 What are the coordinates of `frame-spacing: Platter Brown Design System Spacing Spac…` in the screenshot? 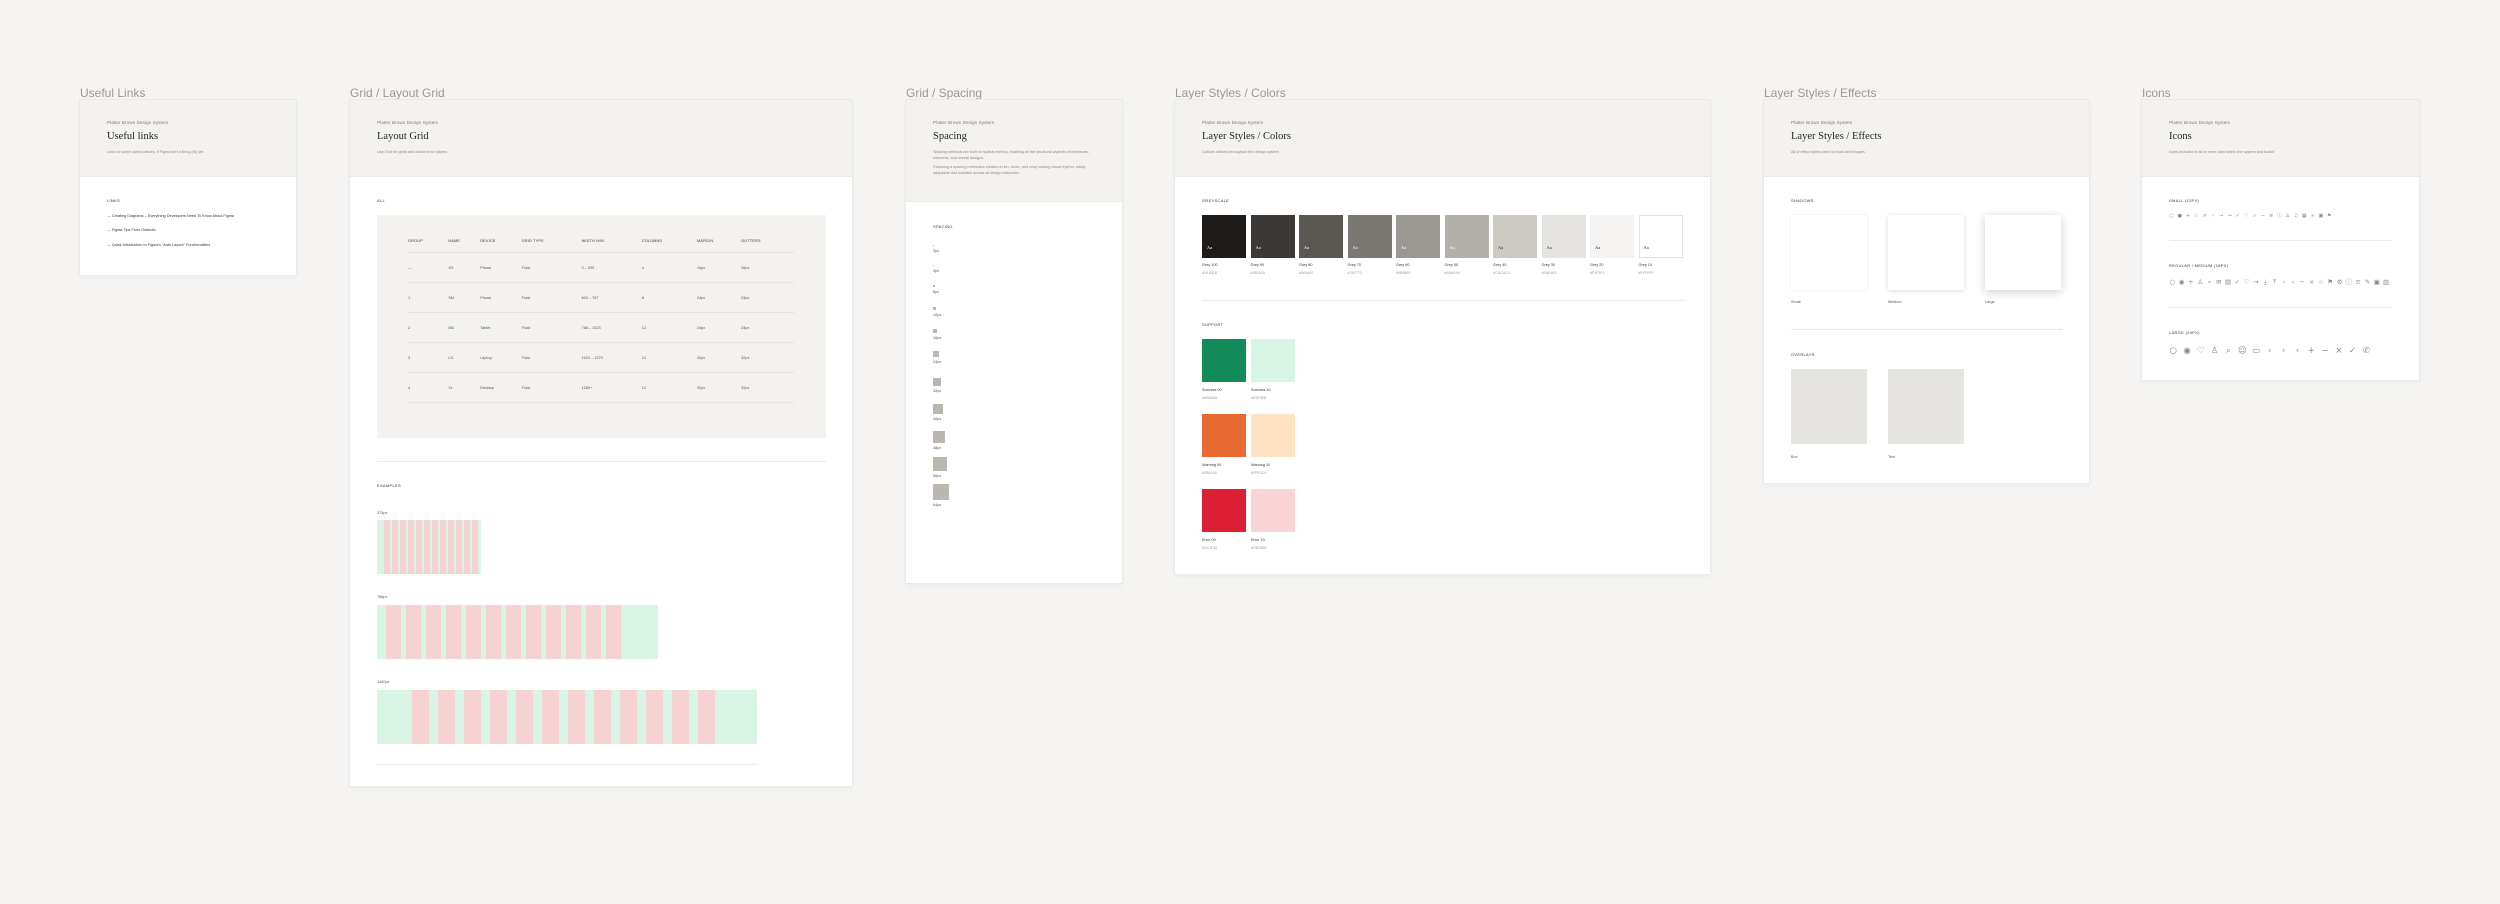 It's located at (1014, 341).